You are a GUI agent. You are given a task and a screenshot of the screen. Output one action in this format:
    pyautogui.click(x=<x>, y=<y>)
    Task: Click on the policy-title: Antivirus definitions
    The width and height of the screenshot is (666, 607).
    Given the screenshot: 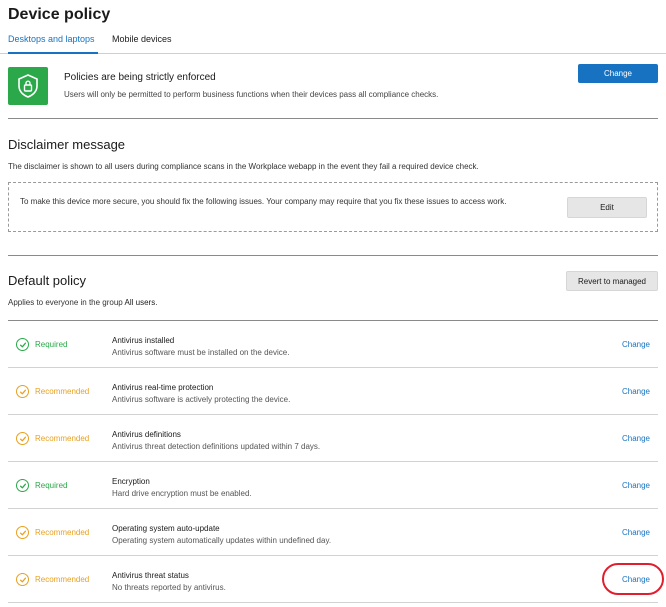 What is the action you would take?
    pyautogui.click(x=146, y=434)
    